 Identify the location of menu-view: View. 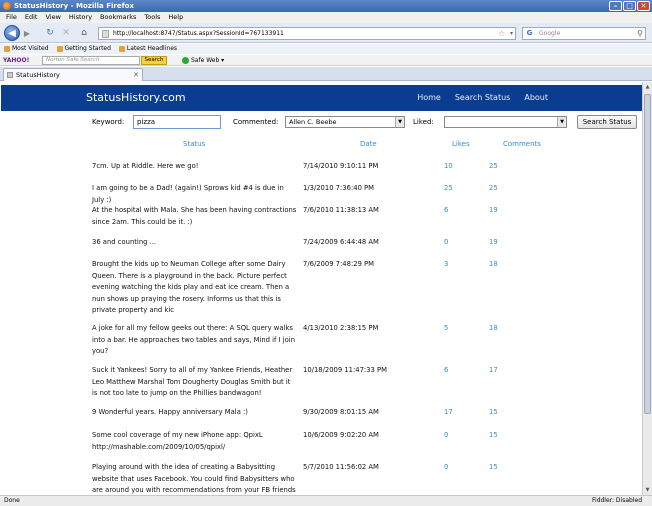
(52, 17).